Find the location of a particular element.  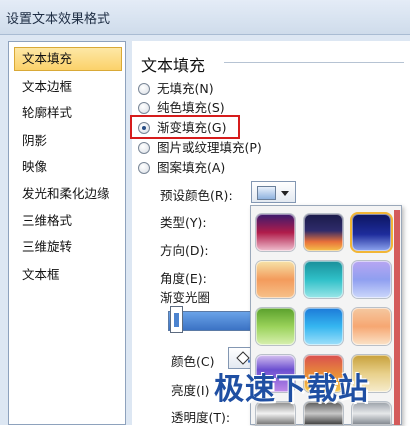

brightness-label: 亮度(I) is located at coordinates (190, 390).